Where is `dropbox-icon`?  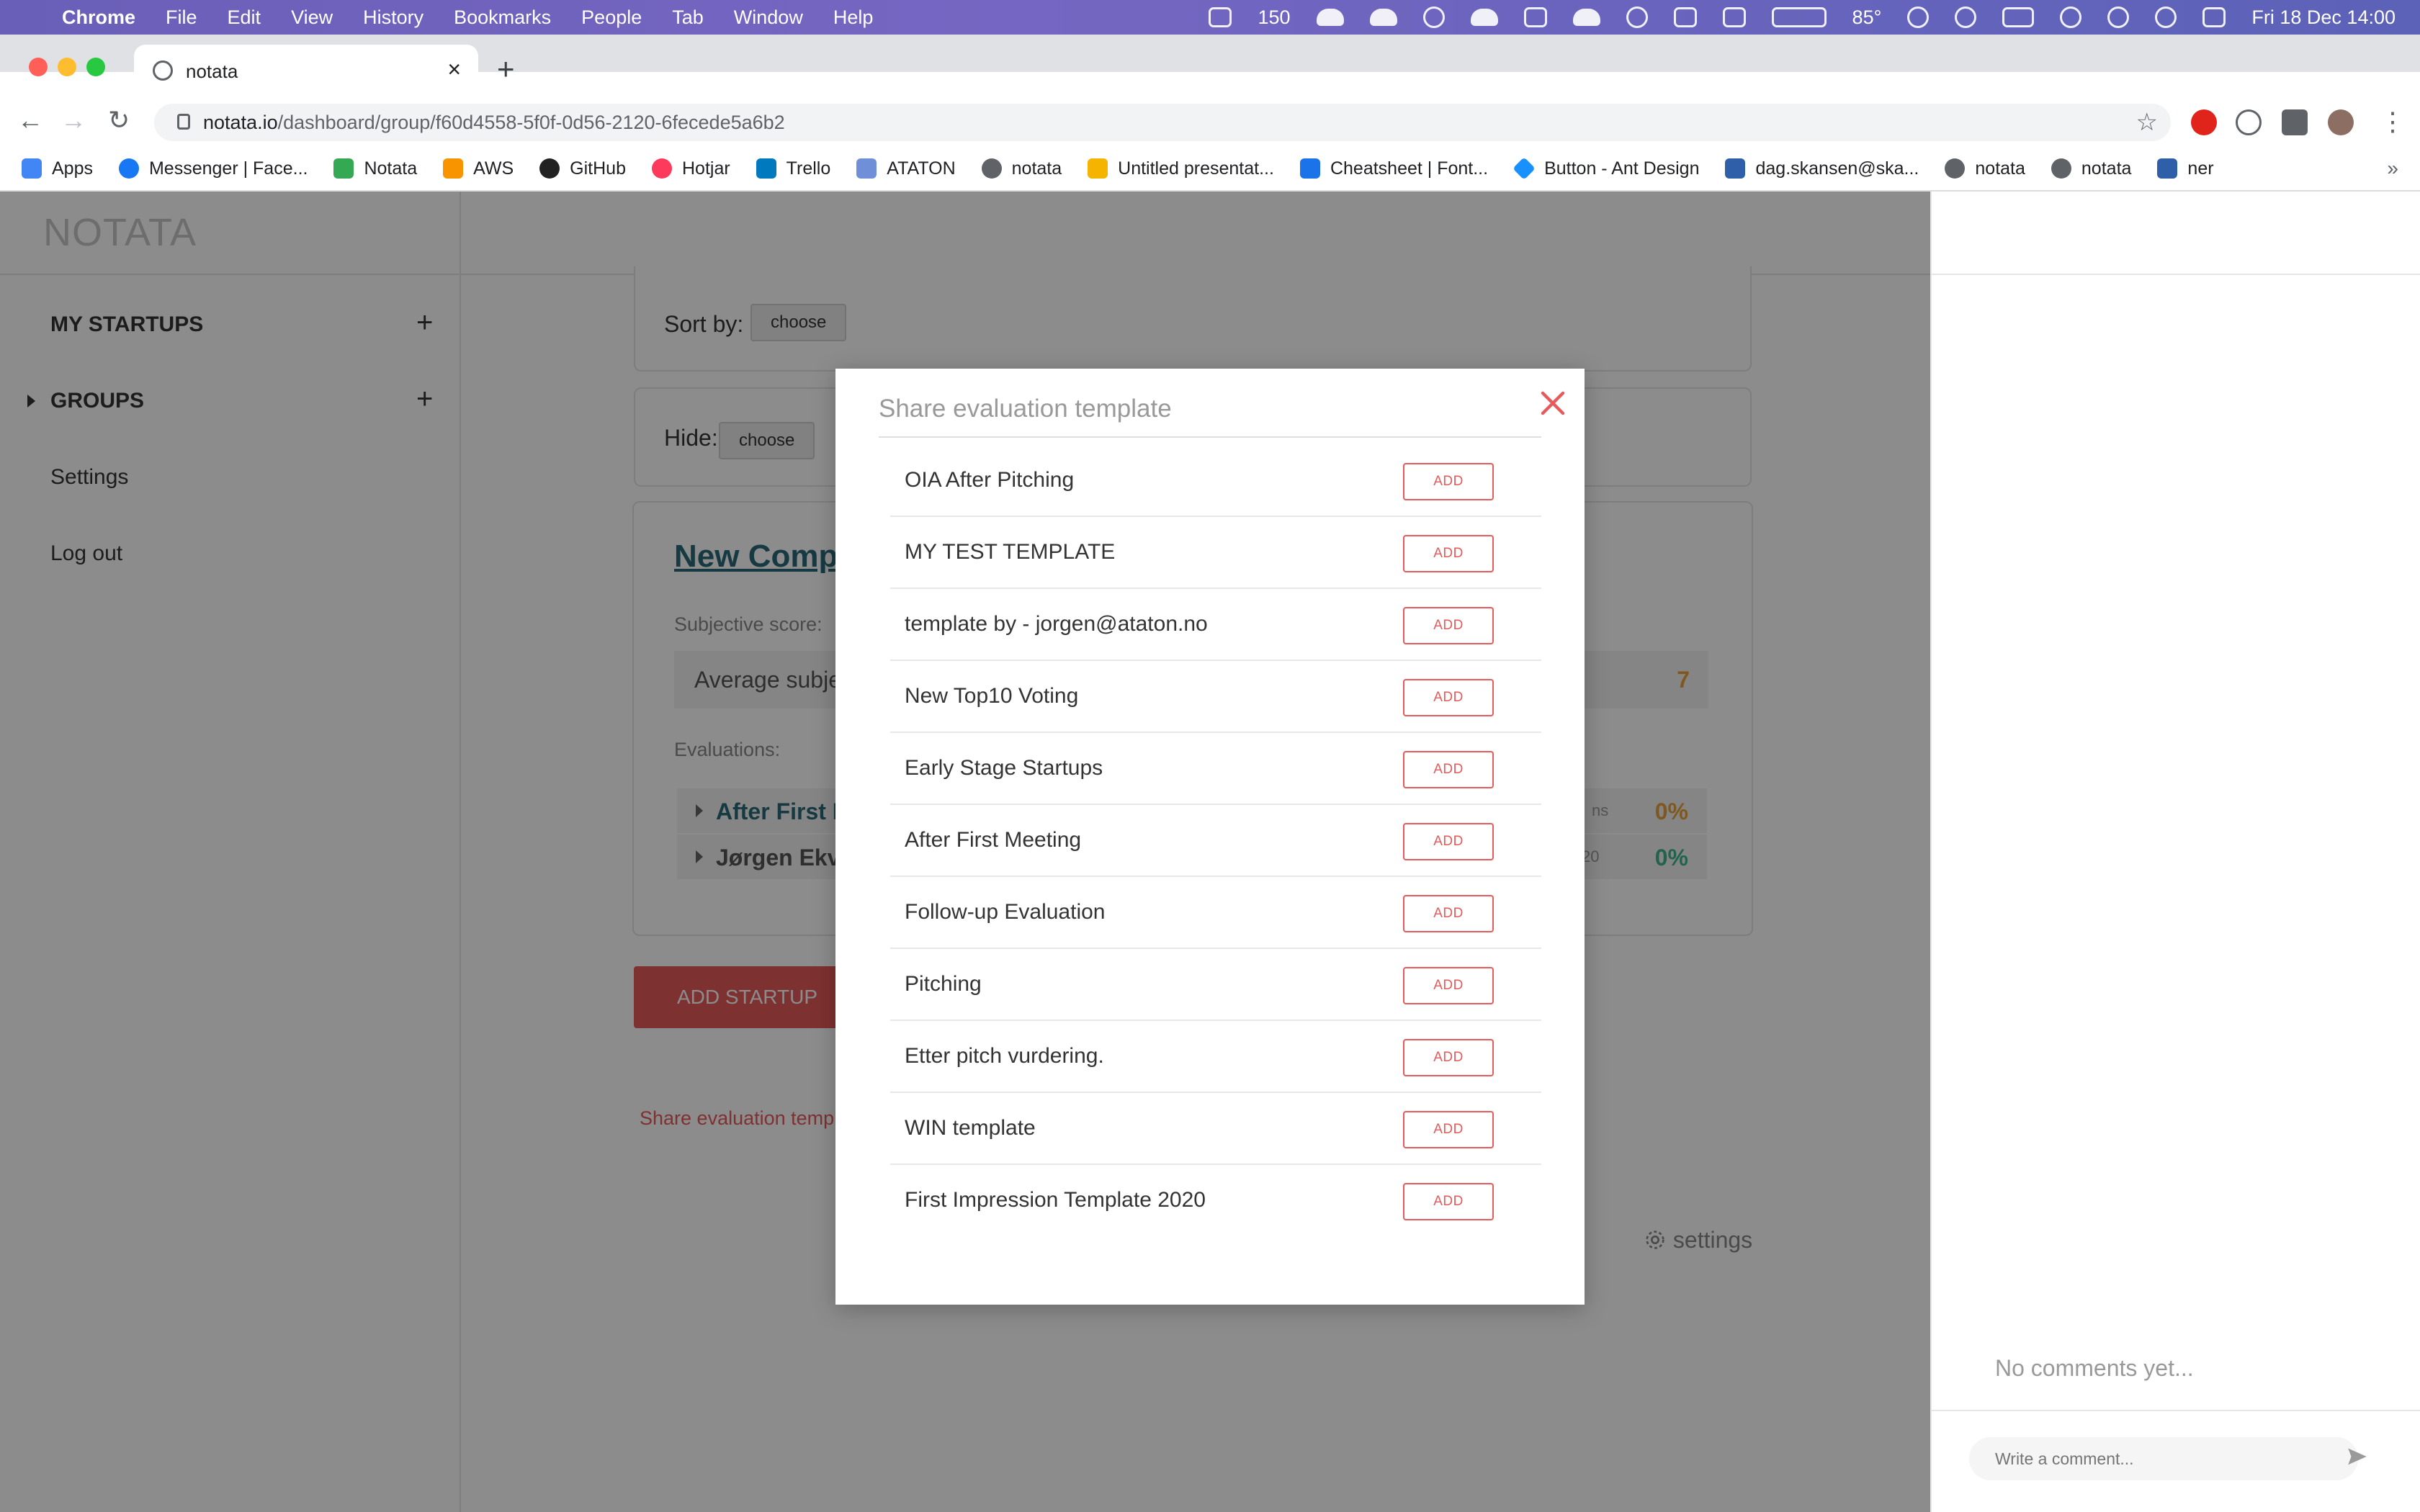
dropbox-icon is located at coordinates (1220, 17).